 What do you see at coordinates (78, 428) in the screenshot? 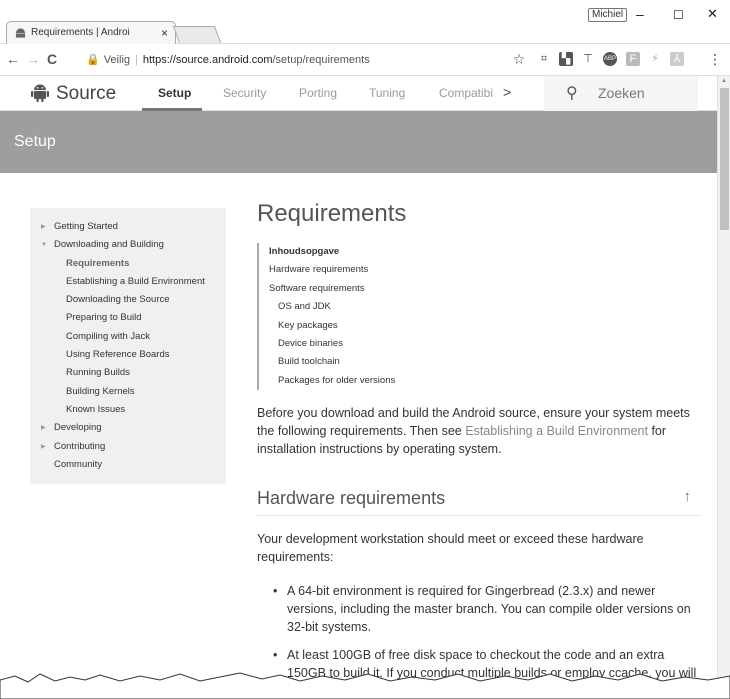
I see `sidebar-item-label: Developing` at bounding box center [78, 428].